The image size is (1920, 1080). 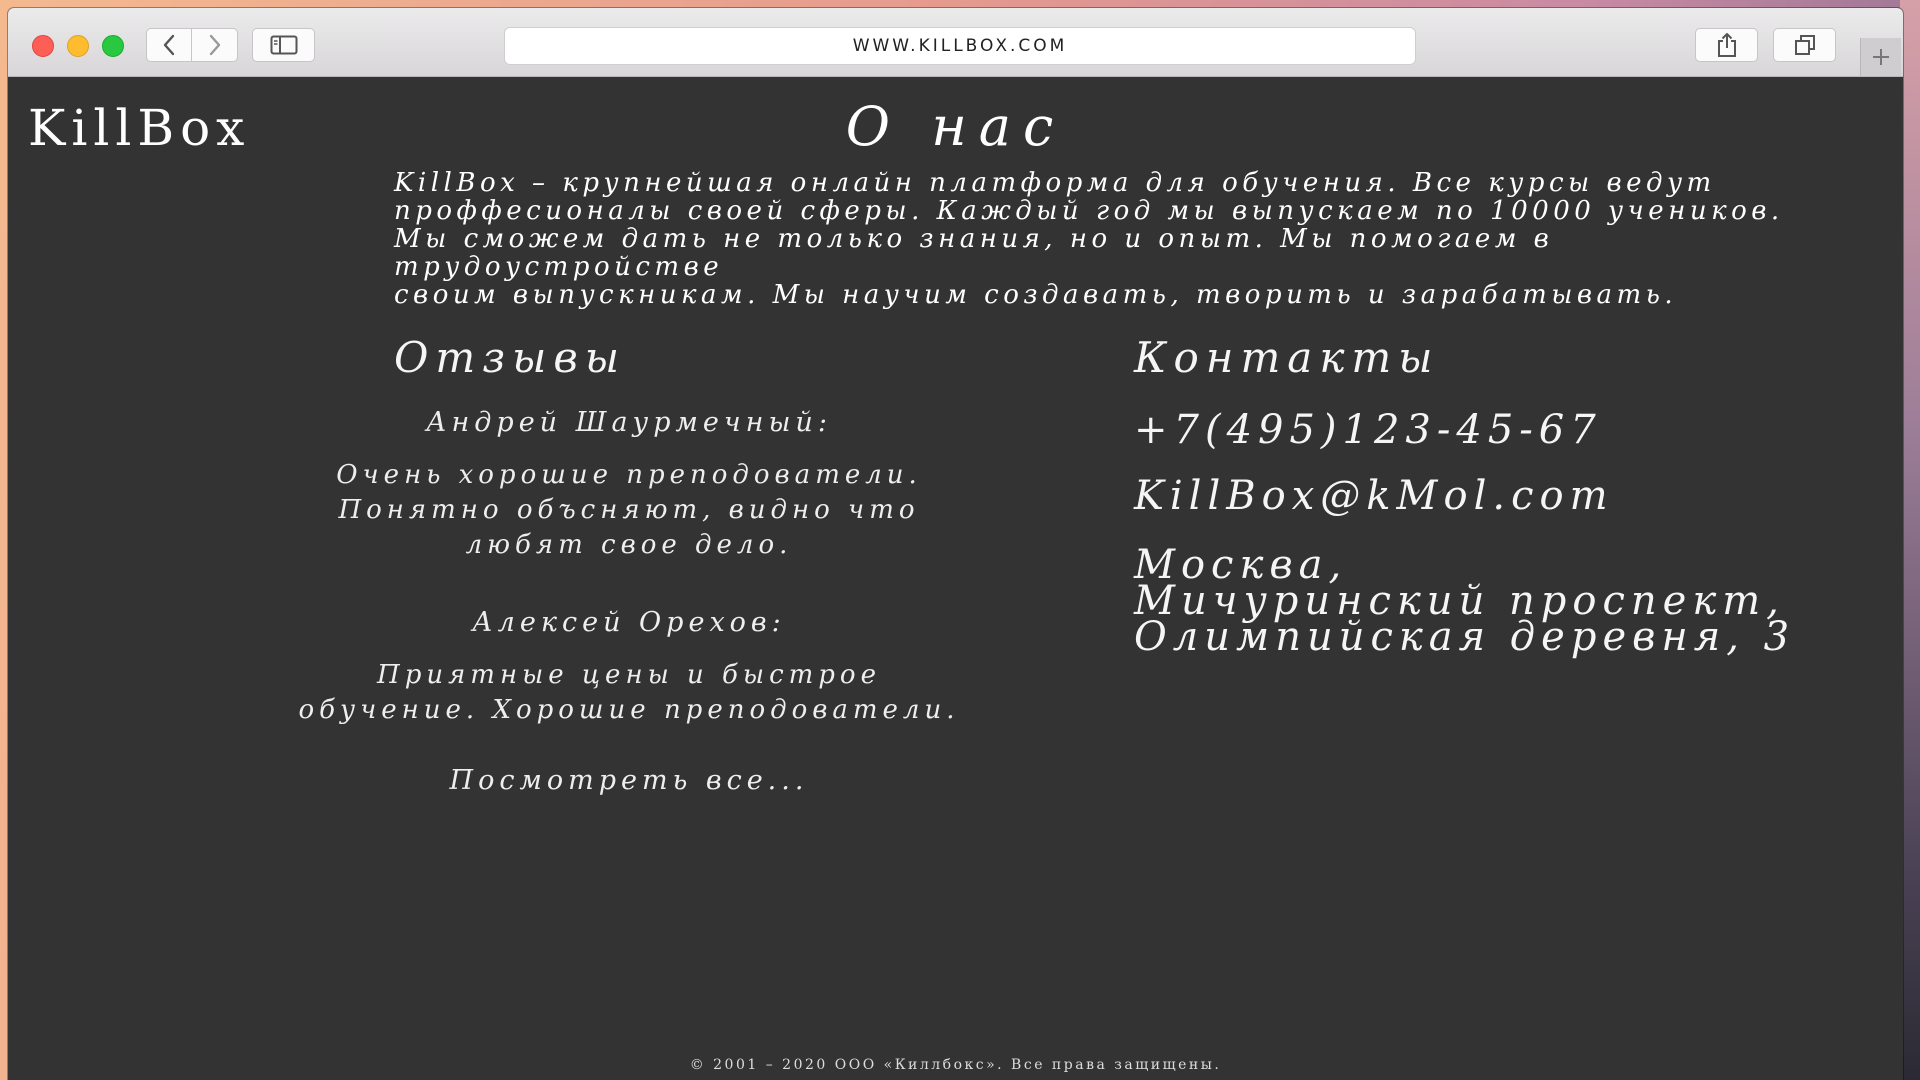 I want to click on review-author: Алексей Орехов:, so click(x=629, y=622).